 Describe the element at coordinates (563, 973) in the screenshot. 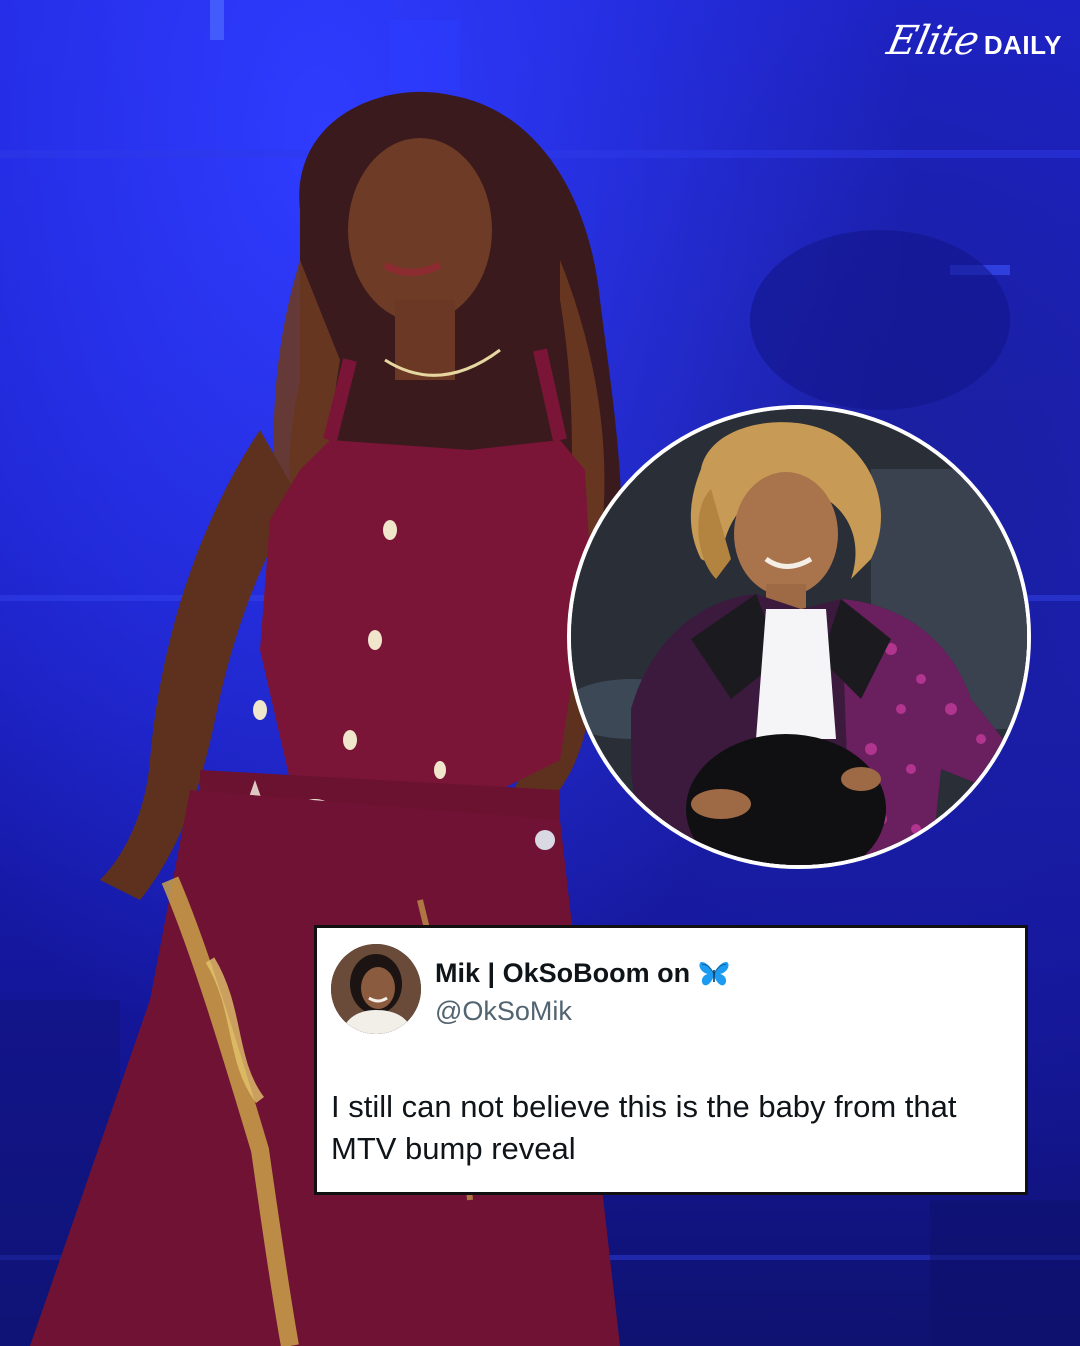

I see `display-name-text: Mik | OkSoBoom on` at that location.